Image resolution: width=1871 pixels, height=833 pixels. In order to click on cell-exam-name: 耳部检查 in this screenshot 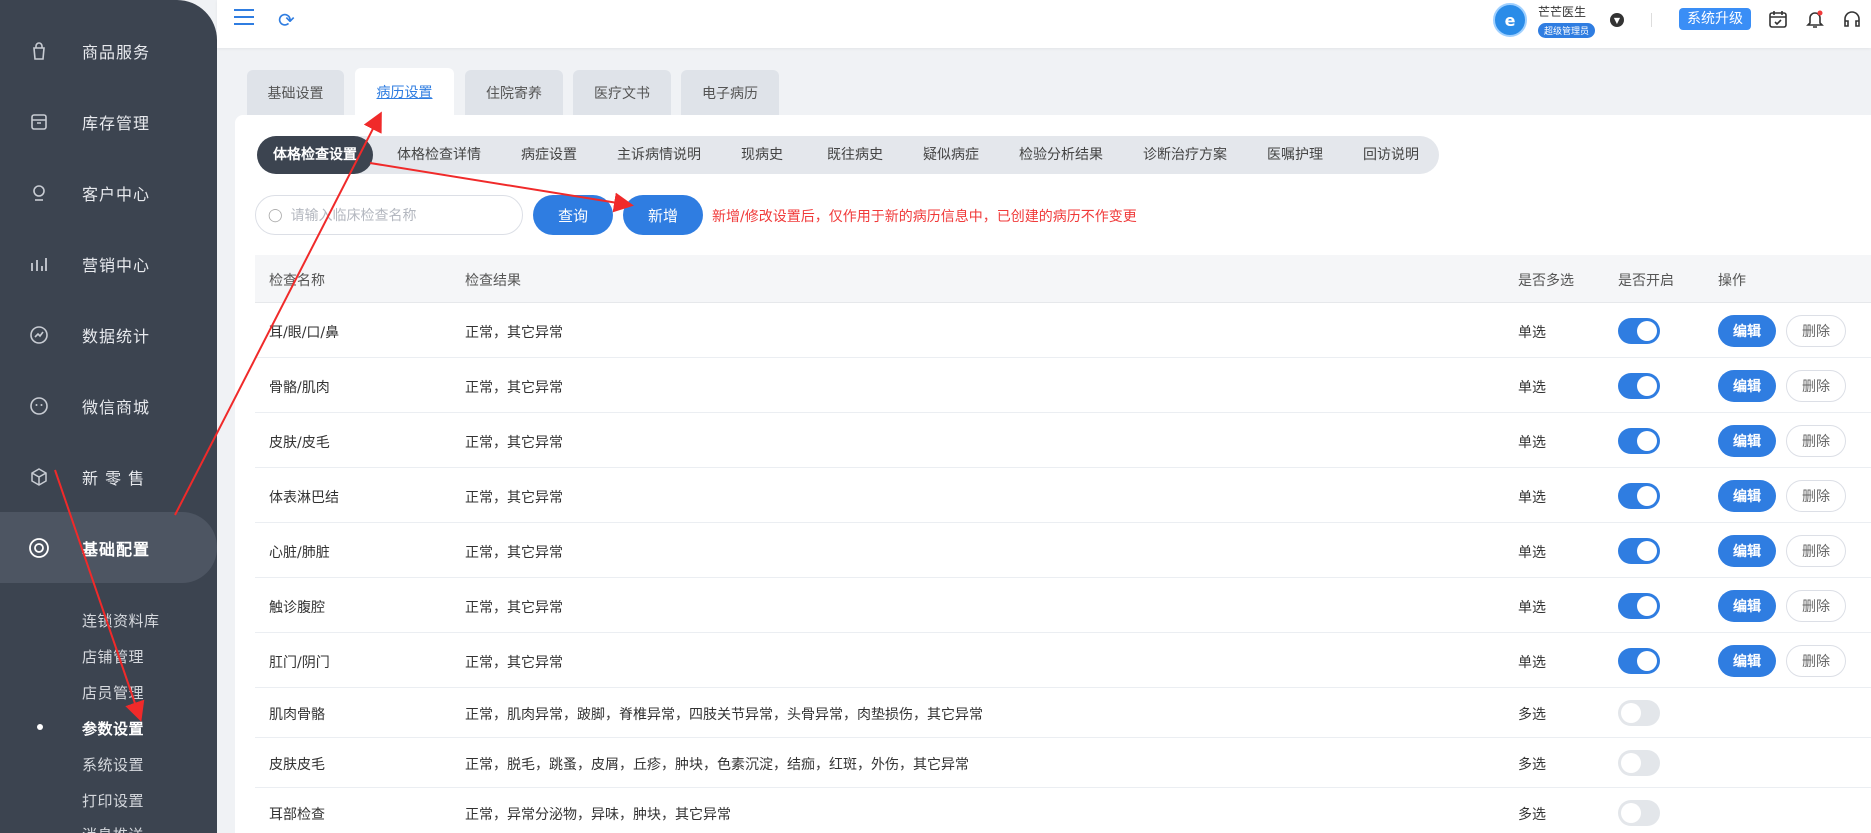, I will do `click(297, 815)`.